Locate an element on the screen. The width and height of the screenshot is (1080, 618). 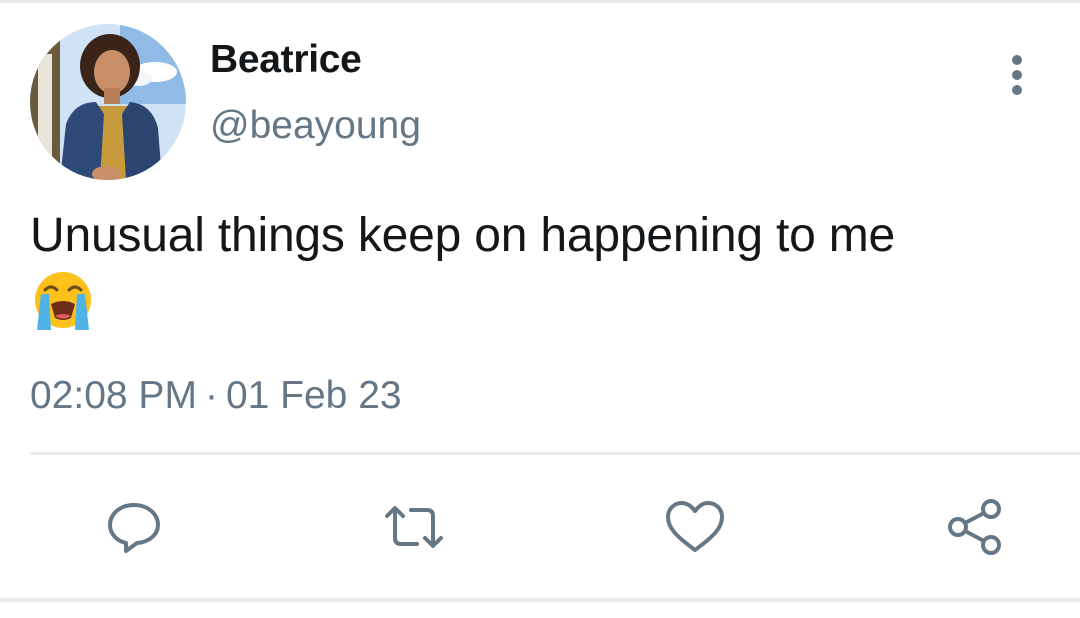
avatar-photo is located at coordinates (108, 102).